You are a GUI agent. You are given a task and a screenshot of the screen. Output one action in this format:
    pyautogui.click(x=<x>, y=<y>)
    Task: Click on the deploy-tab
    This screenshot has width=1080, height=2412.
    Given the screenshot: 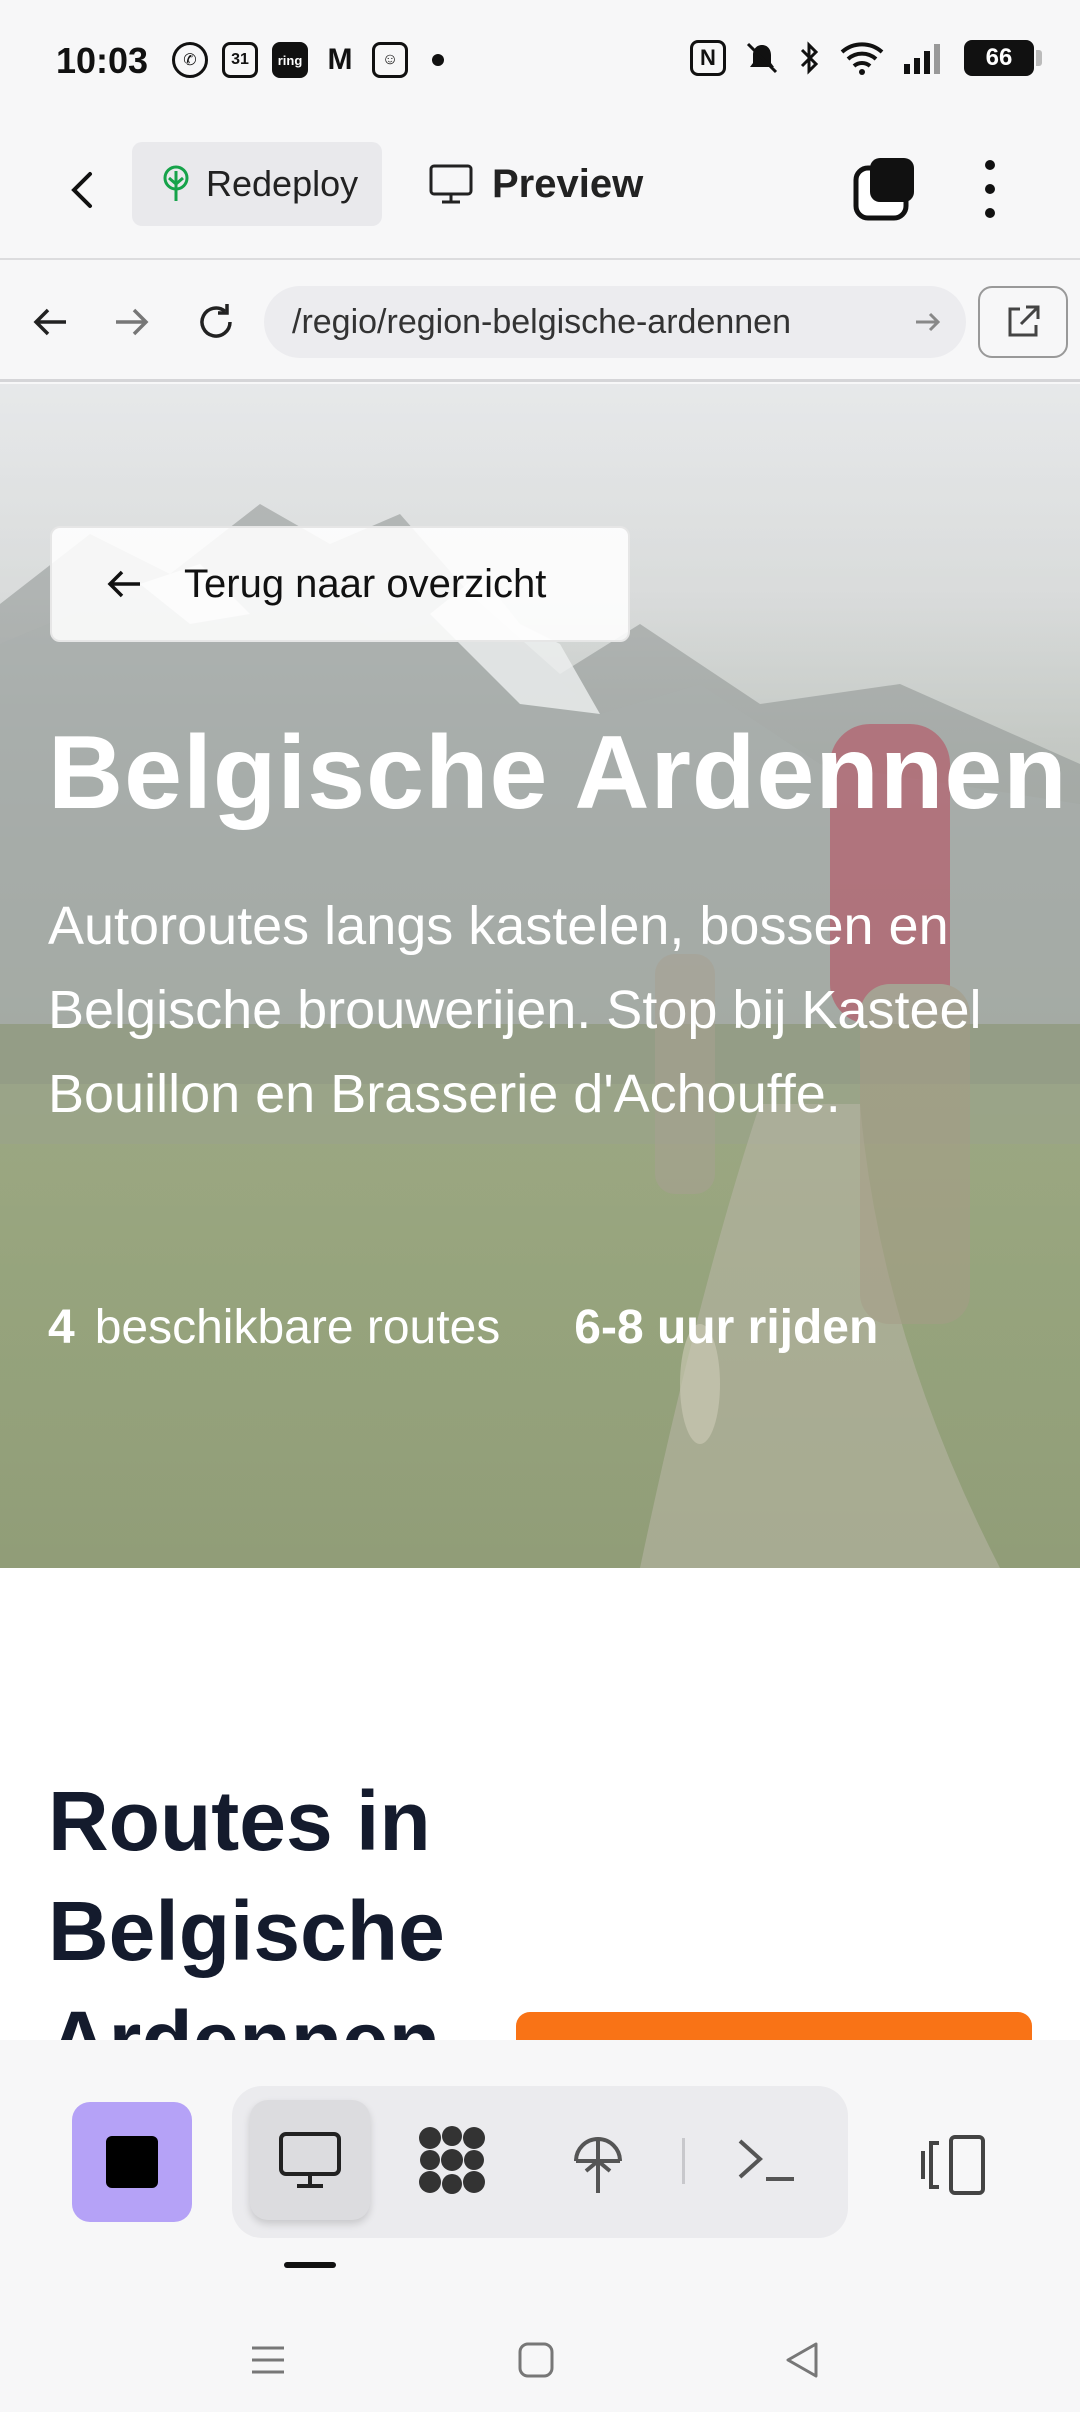 What is the action you would take?
    pyautogui.click(x=598, y=2160)
    